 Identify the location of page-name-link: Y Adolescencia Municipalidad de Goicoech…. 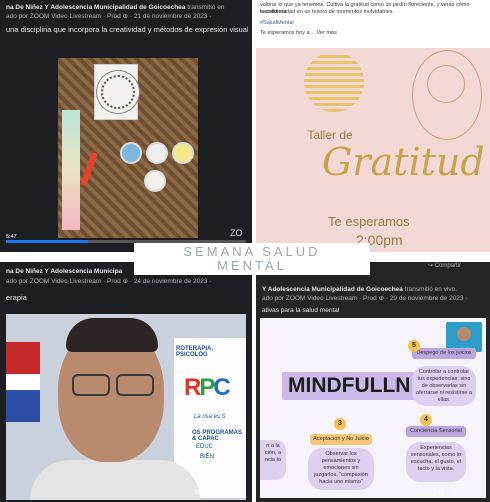
(332, 289).